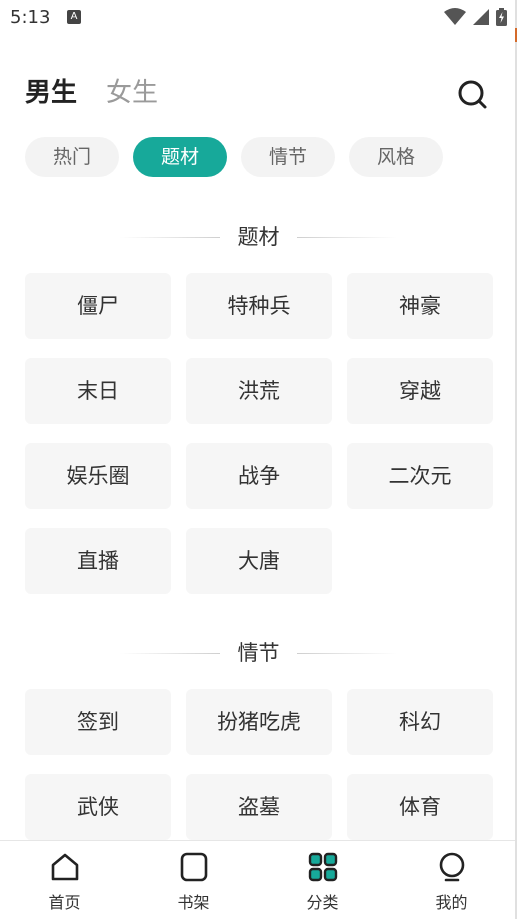 Image resolution: width=517 pixels, height=920 pixels. What do you see at coordinates (258, 18) in the screenshot?
I see `status-bar: 5:13 A` at bounding box center [258, 18].